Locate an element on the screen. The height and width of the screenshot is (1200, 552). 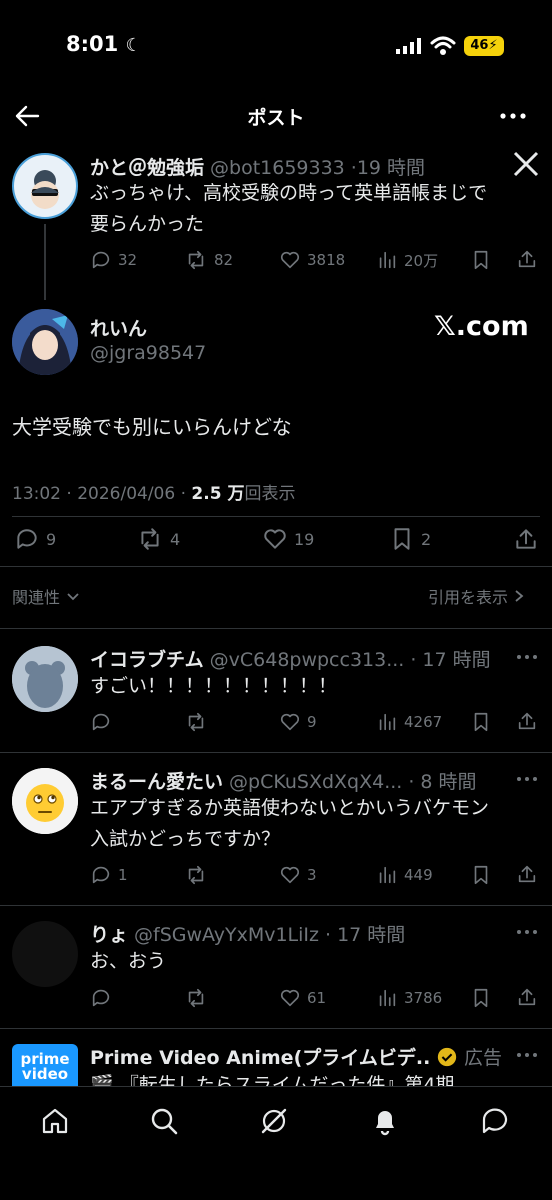
post-time: ·19 時間 is located at coordinates (388, 168).